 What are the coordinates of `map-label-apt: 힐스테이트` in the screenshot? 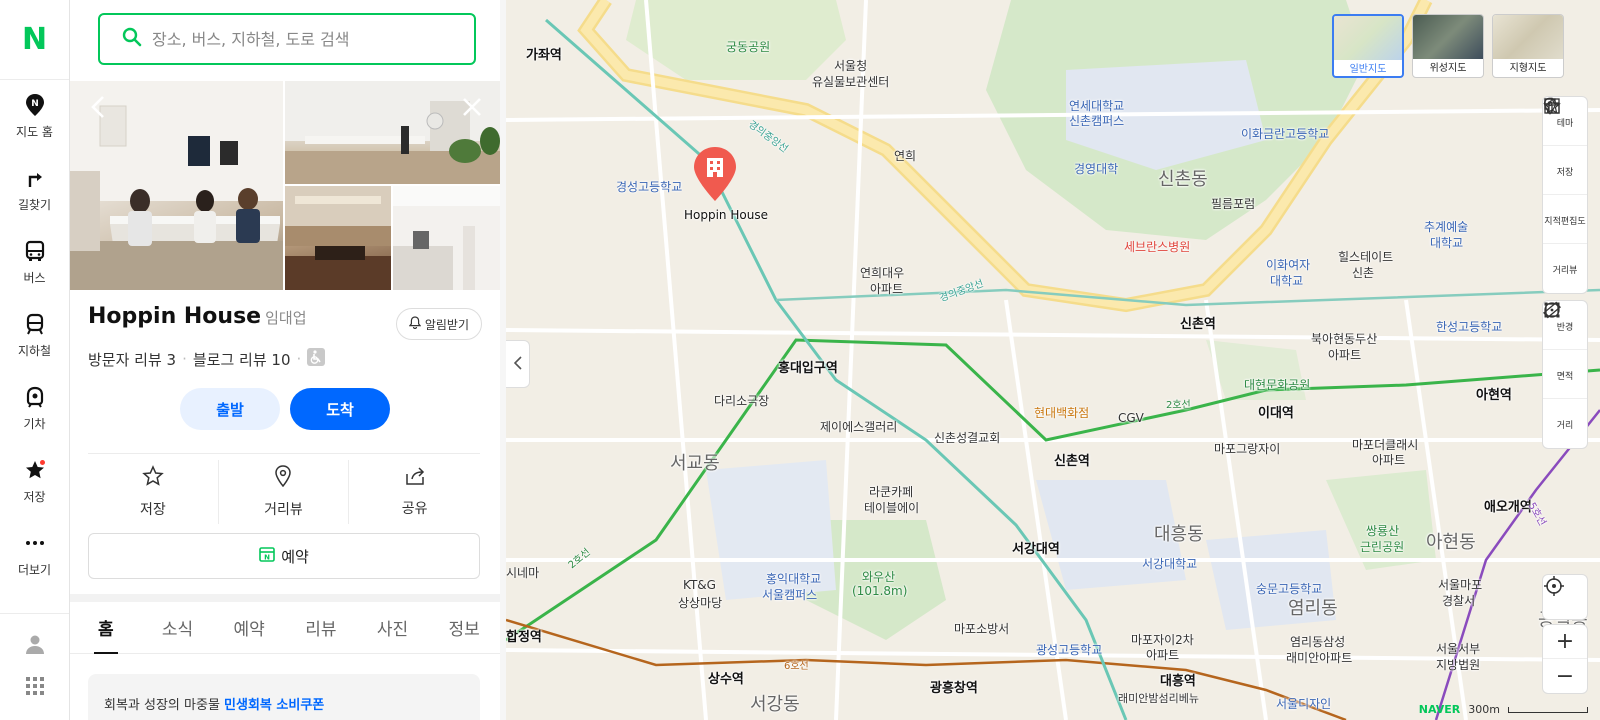 It's located at (1365, 256).